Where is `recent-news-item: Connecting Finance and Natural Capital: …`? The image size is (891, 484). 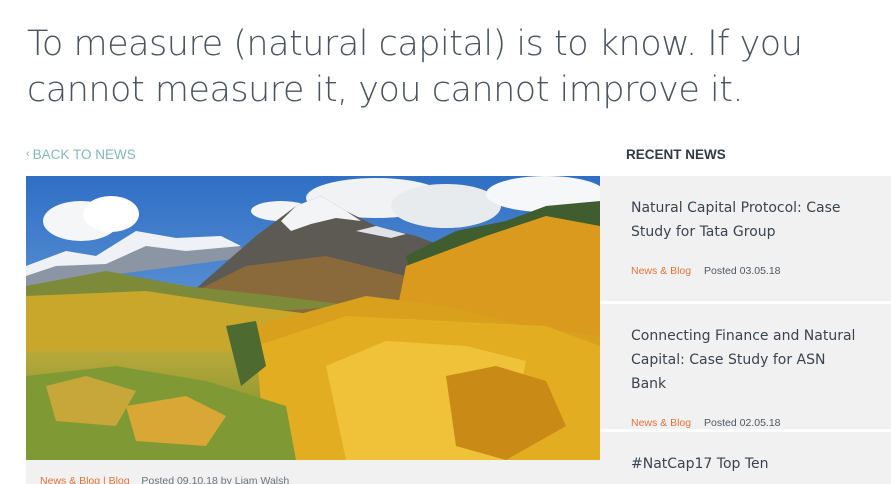 recent-news-item: Connecting Finance and Natural Capital: … is located at coordinates (745, 366).